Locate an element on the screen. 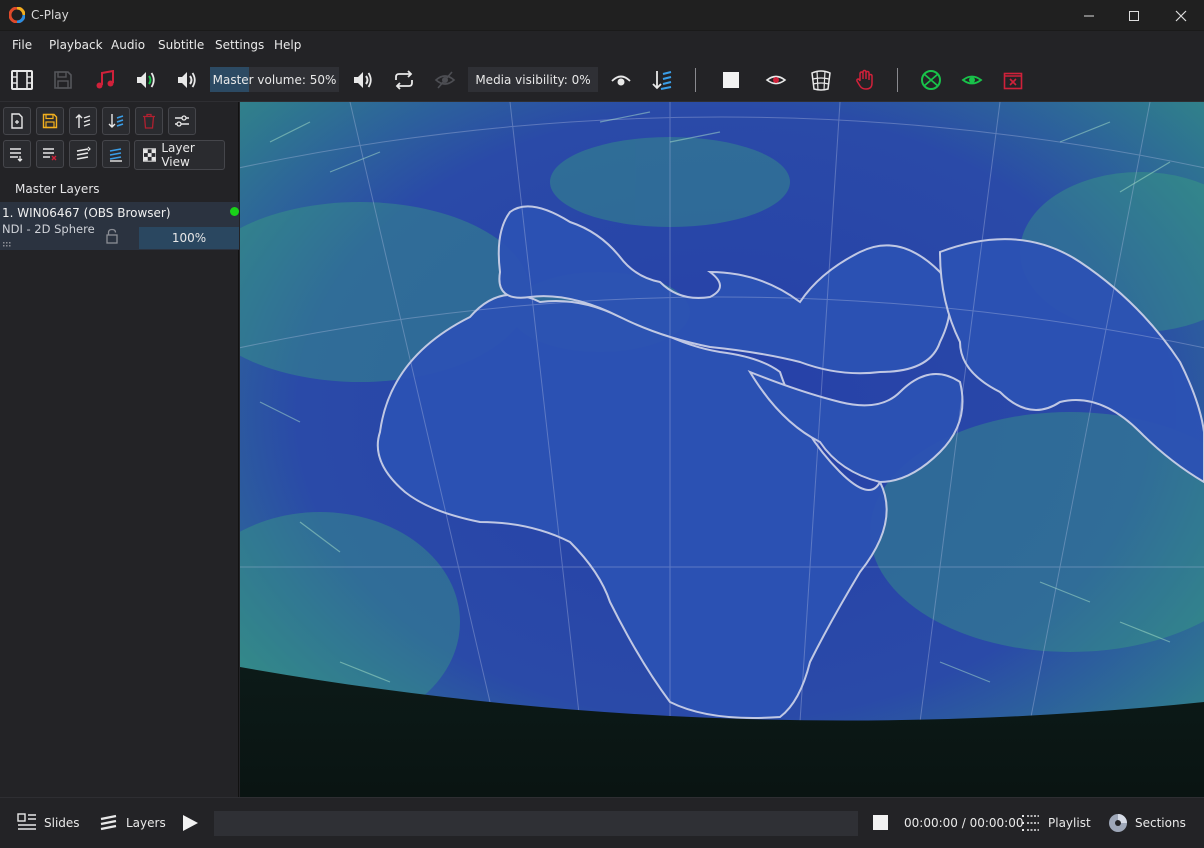 The width and height of the screenshot is (1204, 848). film-icon is located at coordinates (22, 80).